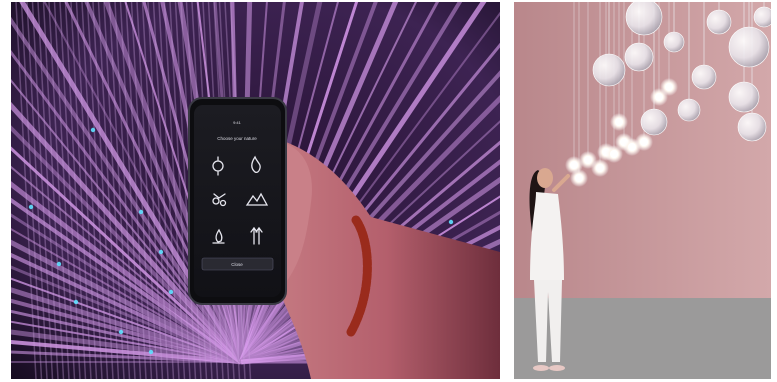 The height and width of the screenshot is (382, 777). I want to click on phone-heading: Choose your nature, so click(237, 138).